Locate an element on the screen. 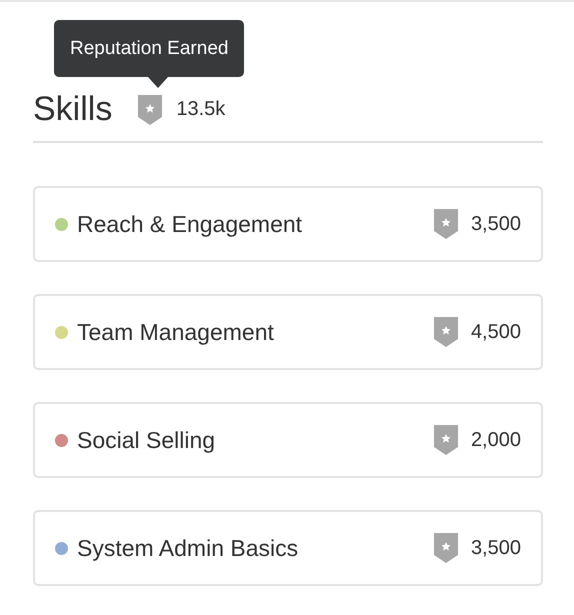 The height and width of the screenshot is (615, 574). skill-points: 4,500 is located at coordinates (495, 332).